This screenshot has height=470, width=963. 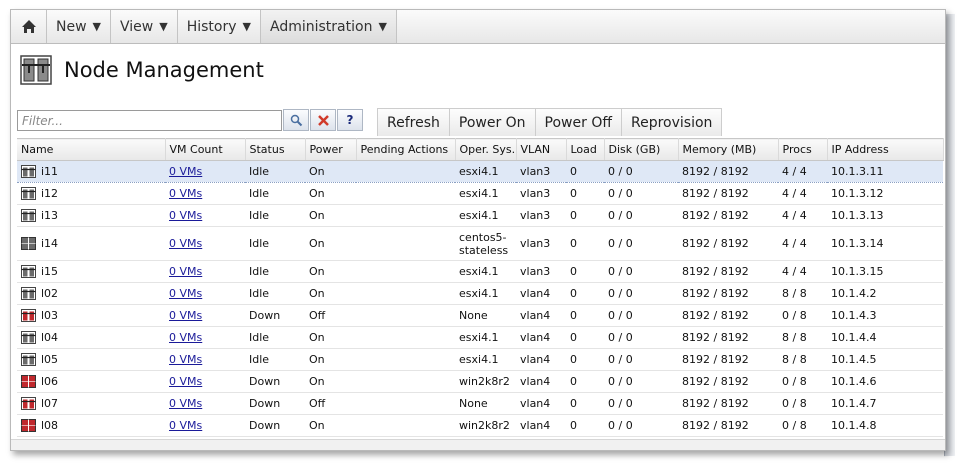 I want to click on close-icon, so click(x=323, y=120).